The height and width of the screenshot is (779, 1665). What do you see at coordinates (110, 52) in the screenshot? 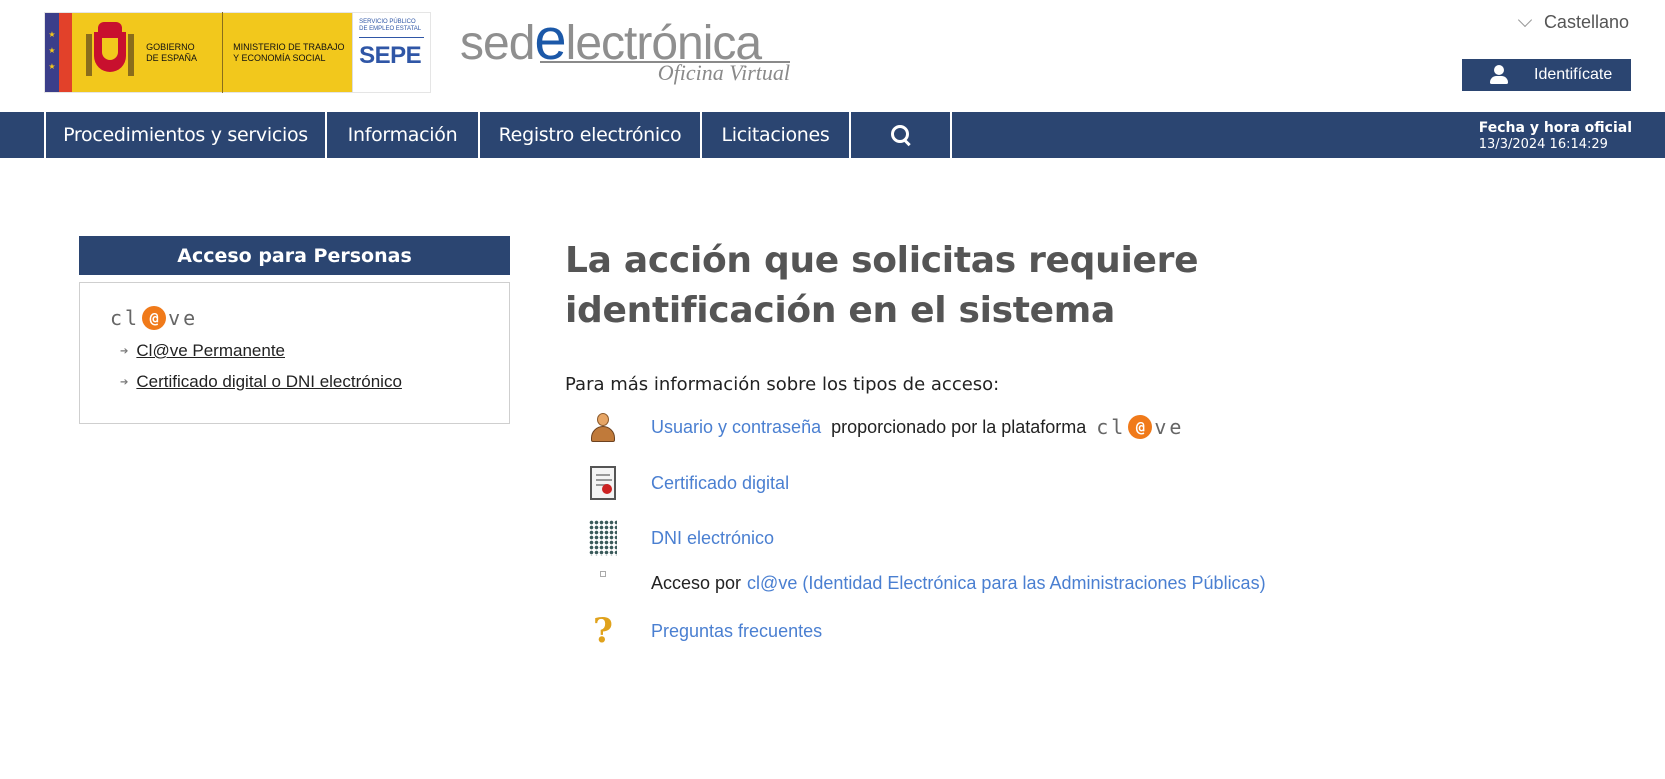
I see `coat-of-arms-icon` at bounding box center [110, 52].